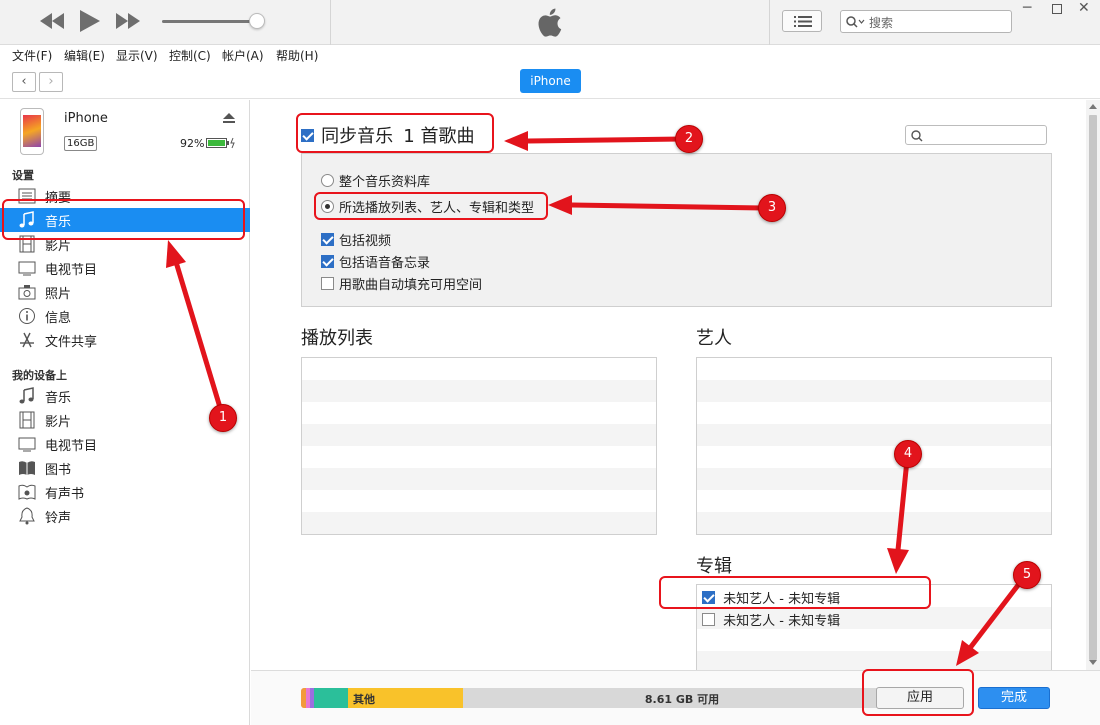 This screenshot has height=725, width=1100. What do you see at coordinates (881, 23) in the screenshot?
I see `search-placeholder: 搜索` at bounding box center [881, 23].